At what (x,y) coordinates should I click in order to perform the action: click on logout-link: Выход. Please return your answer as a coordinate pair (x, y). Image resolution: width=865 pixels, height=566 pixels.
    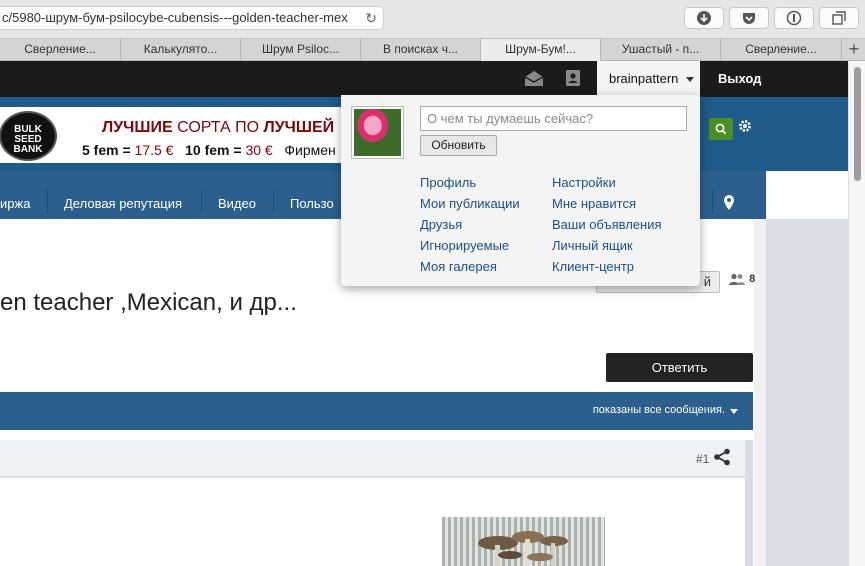
    Looking at the image, I should click on (739, 79).